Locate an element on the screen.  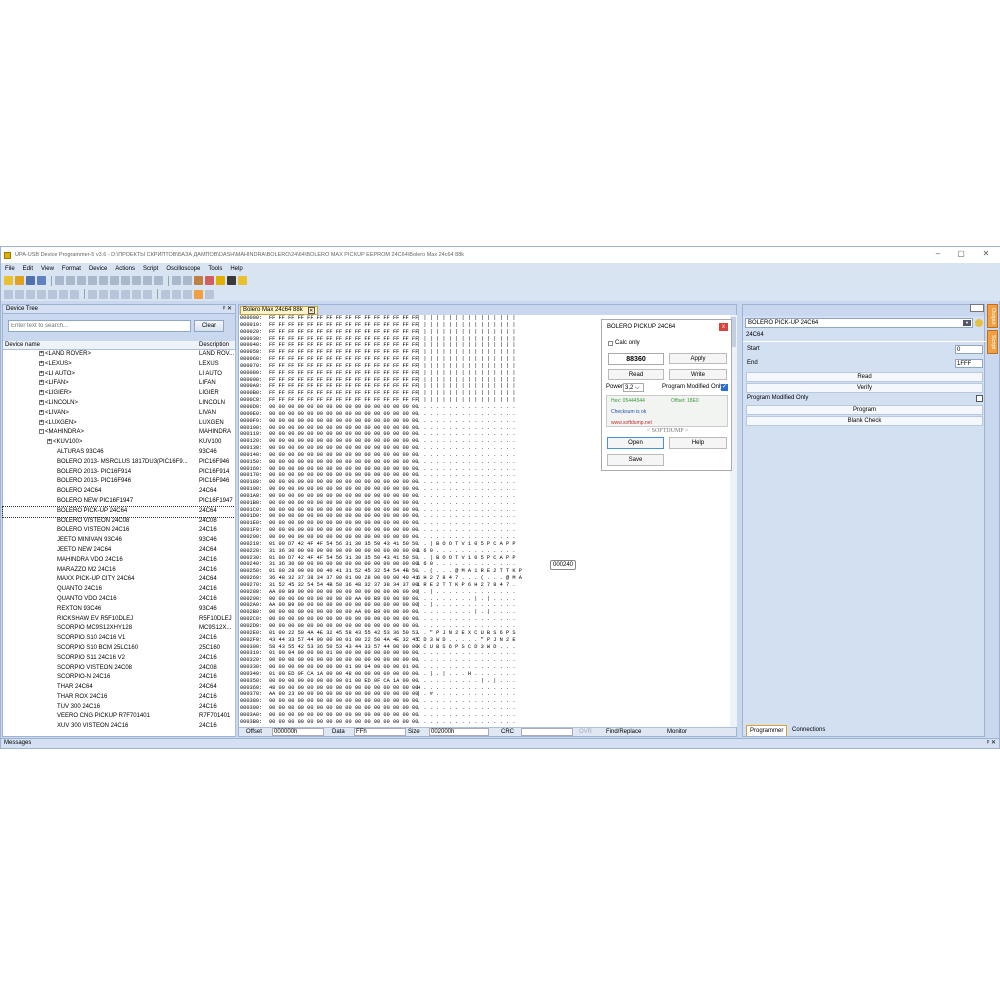
tab-connections: Connections is located at coordinates (808, 730).